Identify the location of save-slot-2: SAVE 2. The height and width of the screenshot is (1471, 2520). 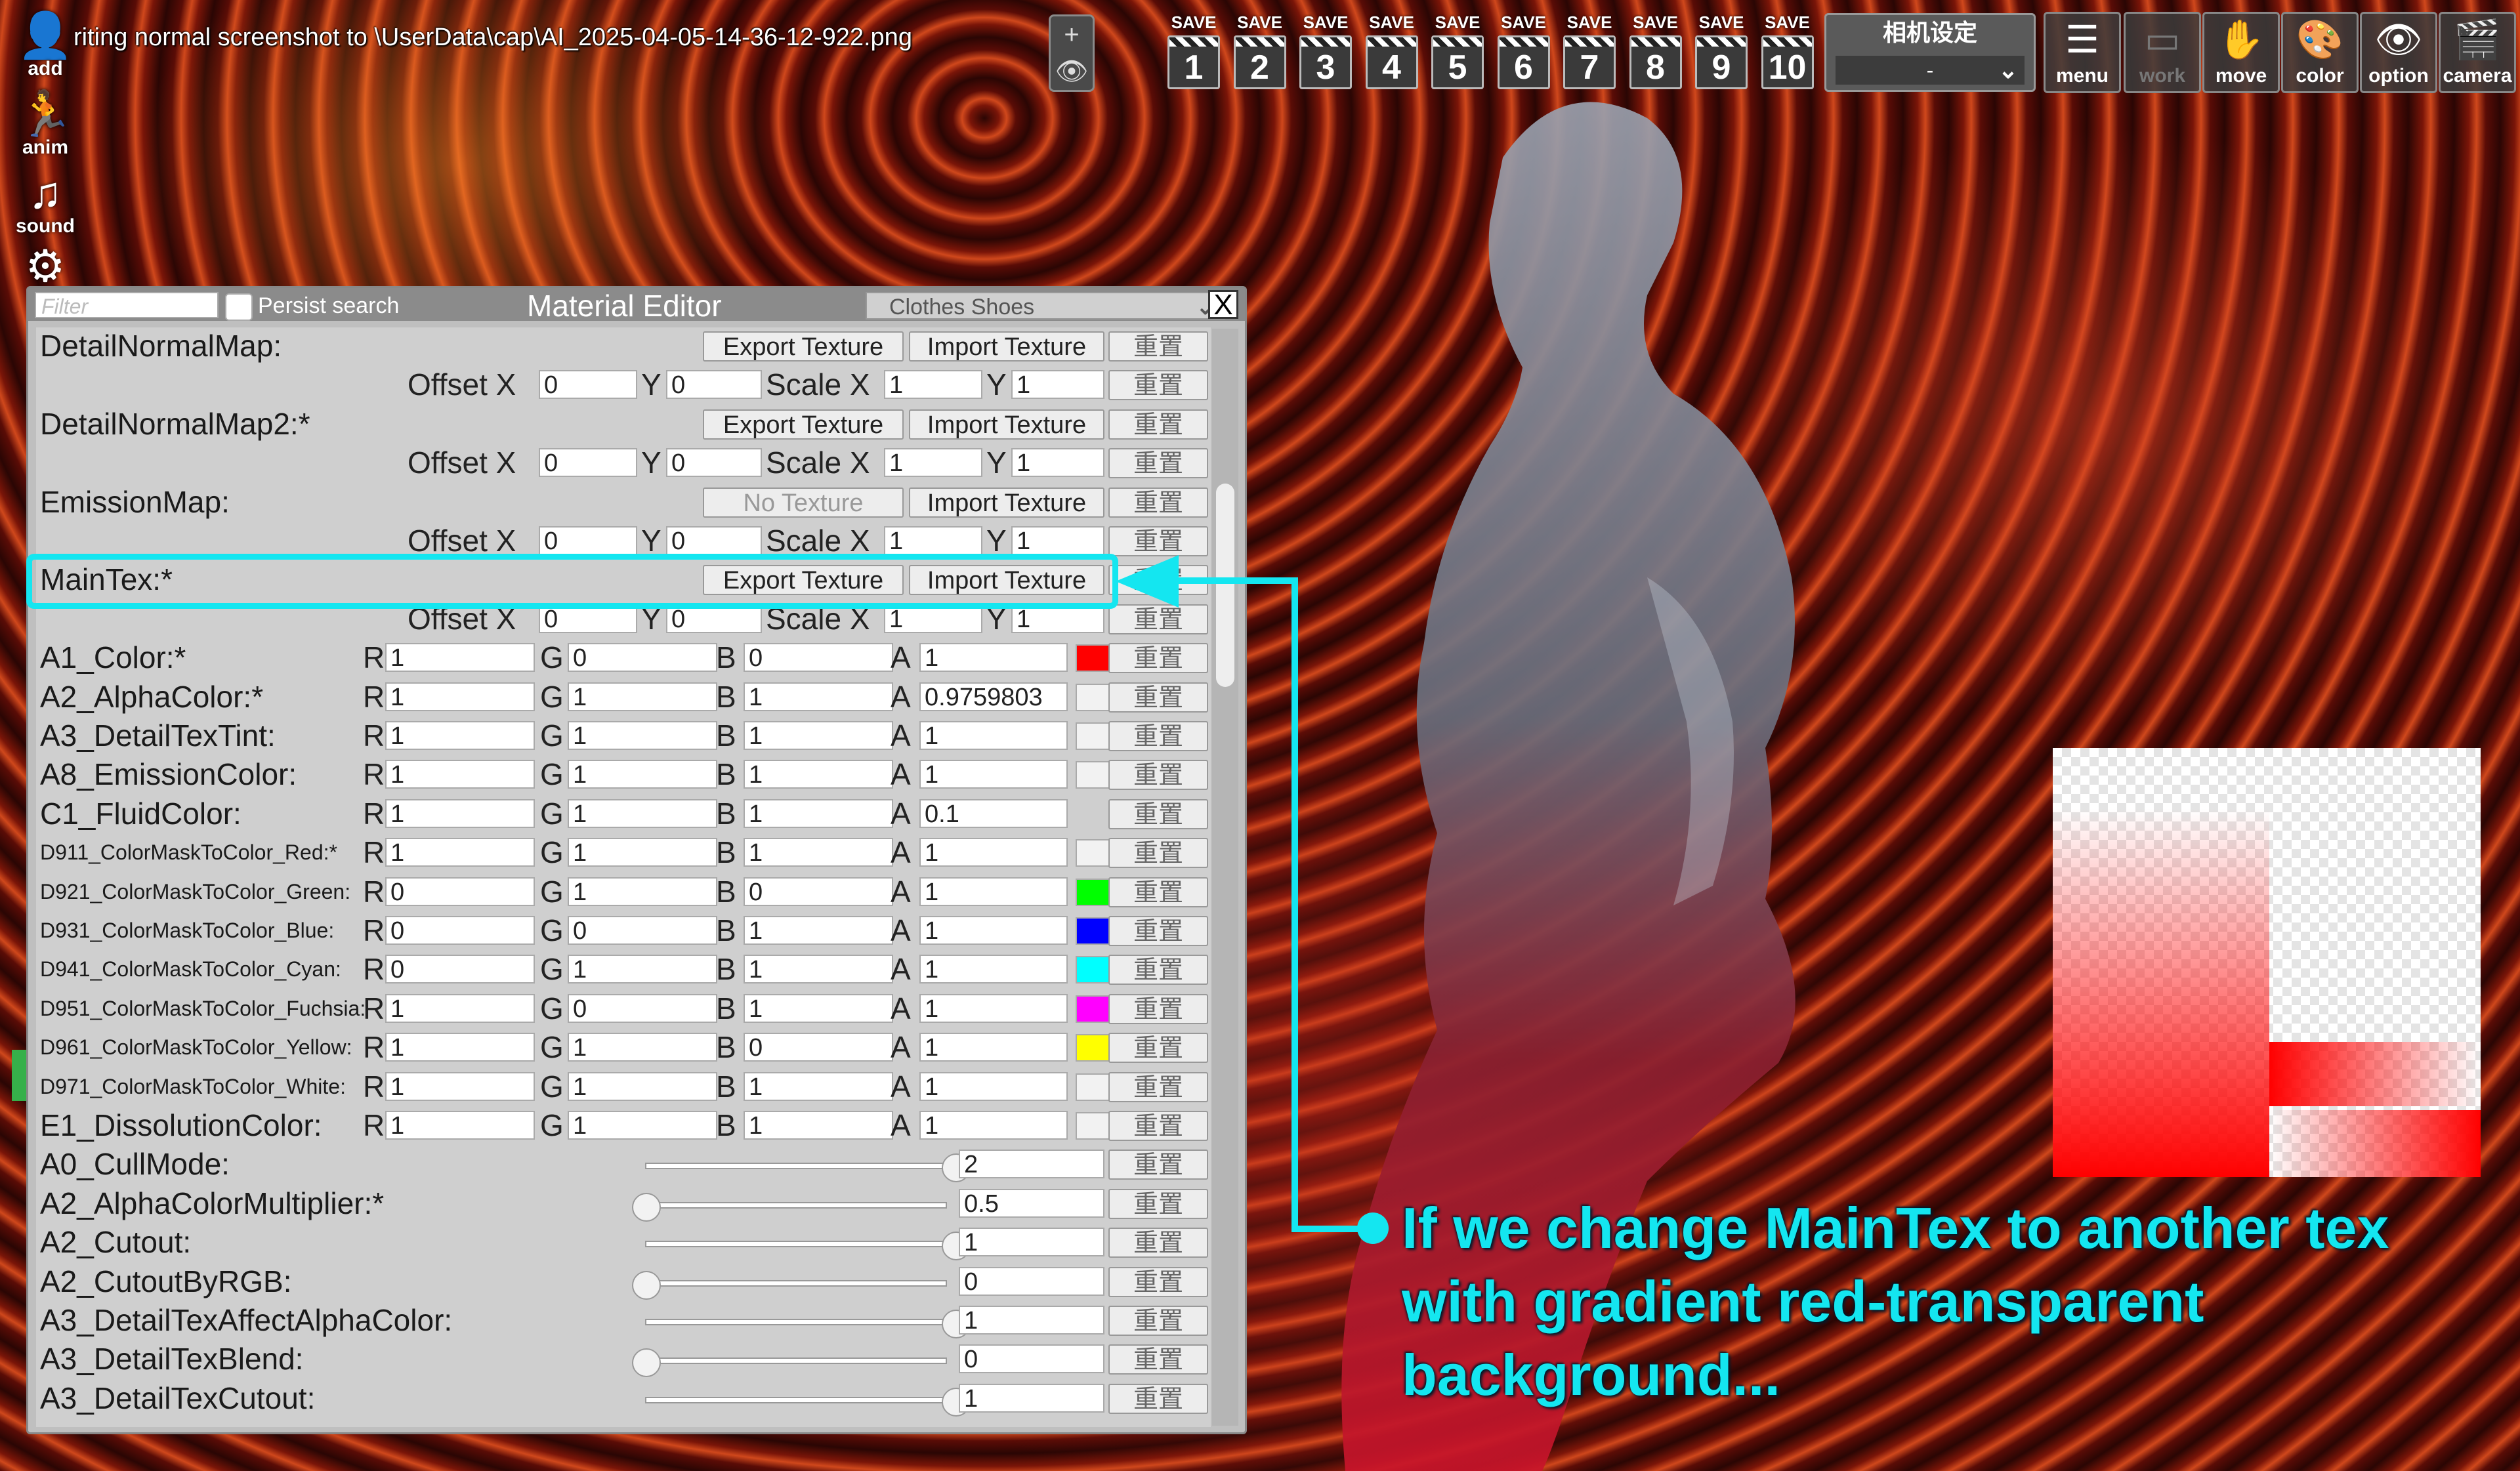
(1260, 50).